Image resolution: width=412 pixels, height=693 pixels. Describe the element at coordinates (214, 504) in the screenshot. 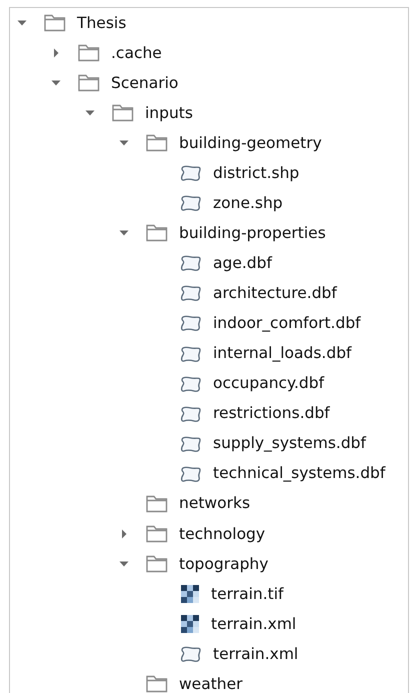

I see `folder-name: networks` at that location.